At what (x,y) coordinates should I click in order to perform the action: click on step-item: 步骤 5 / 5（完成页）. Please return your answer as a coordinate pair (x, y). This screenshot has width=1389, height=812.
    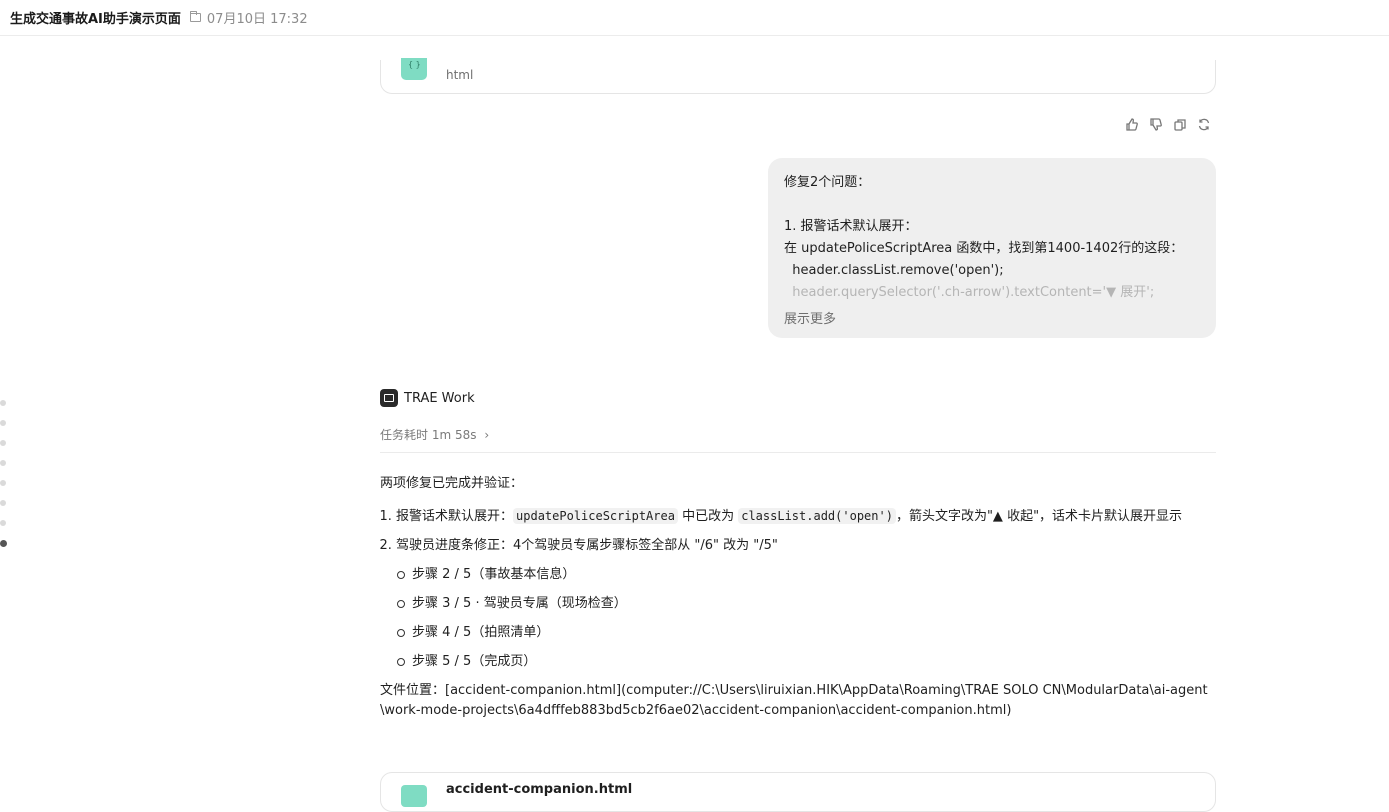
    Looking at the image, I should click on (808, 662).